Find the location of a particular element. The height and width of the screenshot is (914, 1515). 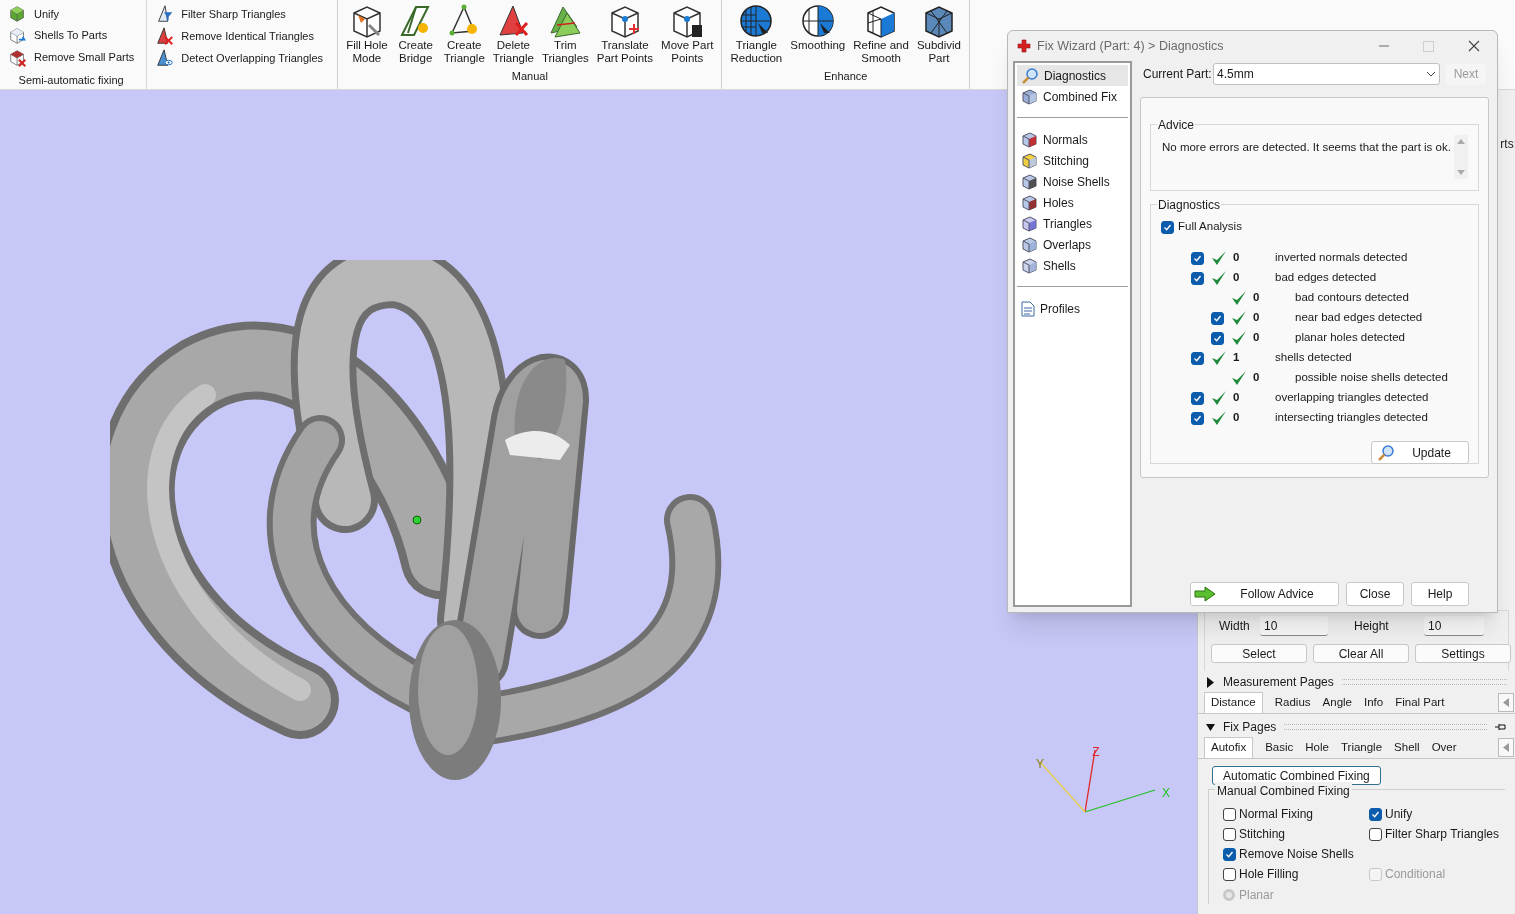

panel-button: Clear All is located at coordinates (1361, 653).